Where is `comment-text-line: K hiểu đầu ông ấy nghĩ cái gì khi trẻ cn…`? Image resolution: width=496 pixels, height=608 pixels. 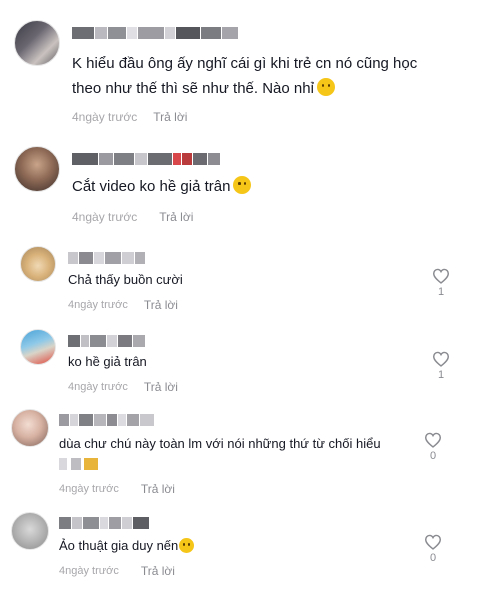 comment-text-line: K hiểu đầu ông ấy nghĩ cái gì khi trẻ cn… is located at coordinates (245, 63).